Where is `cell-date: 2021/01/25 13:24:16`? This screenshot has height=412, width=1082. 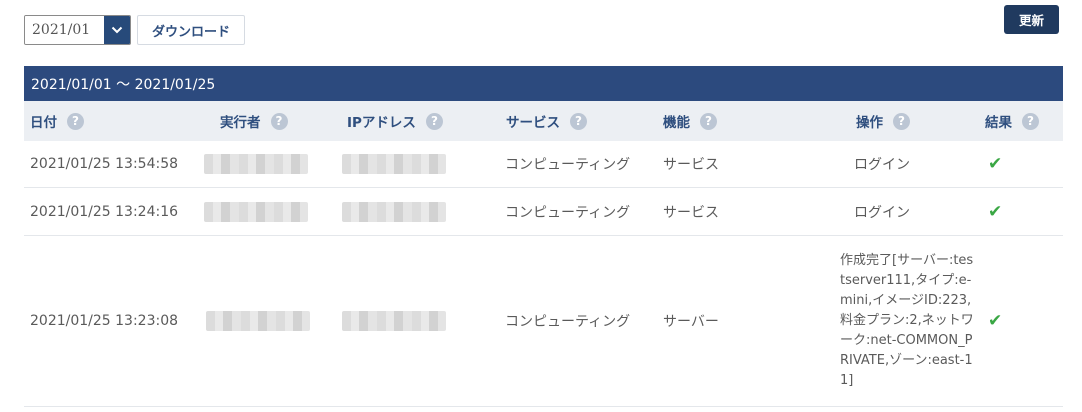 cell-date: 2021/01/25 13:24:16 is located at coordinates (104, 211).